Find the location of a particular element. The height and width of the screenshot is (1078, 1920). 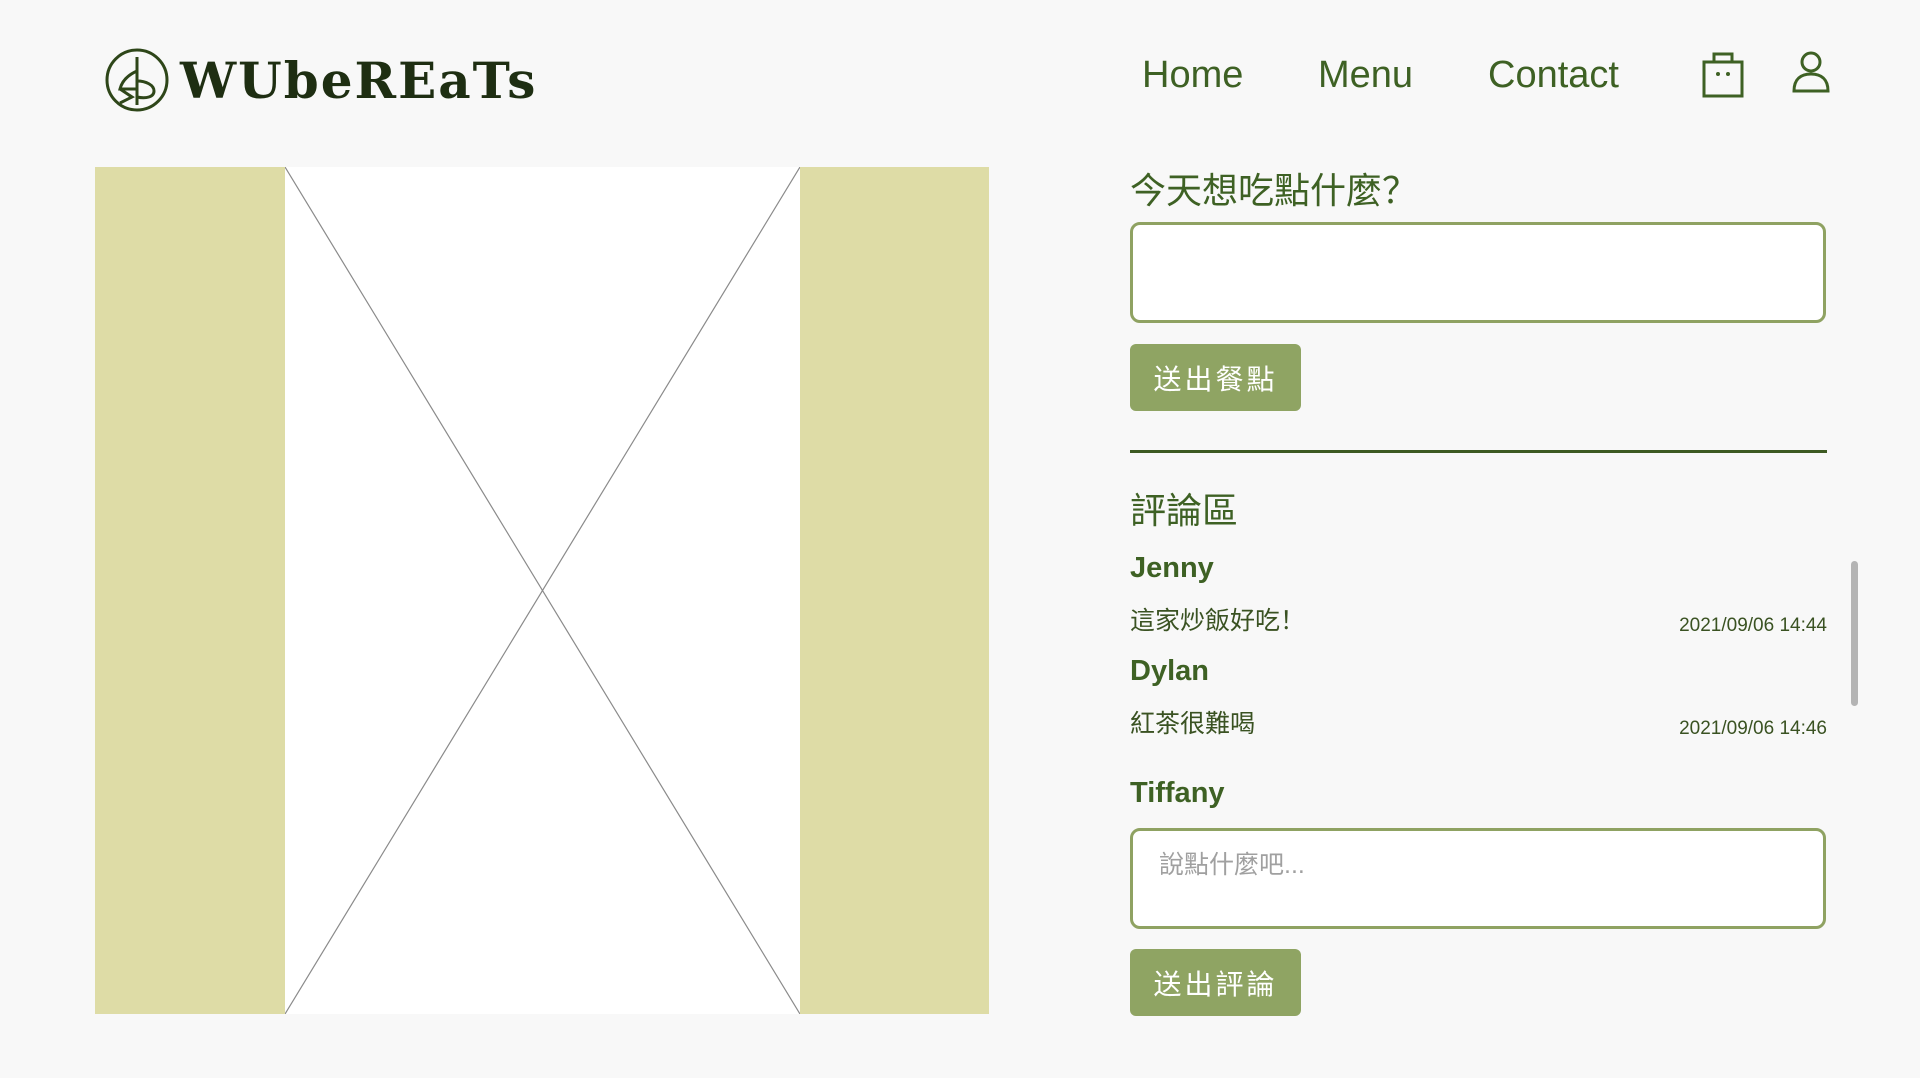

submit-comment-button: 送出評論 is located at coordinates (1215, 982).